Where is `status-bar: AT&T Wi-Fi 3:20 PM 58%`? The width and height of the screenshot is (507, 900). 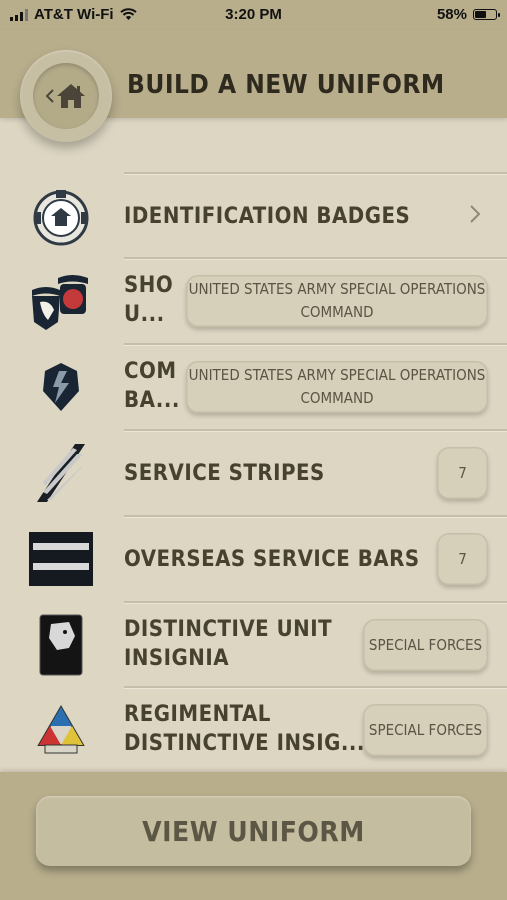
status-bar: AT&T Wi-Fi 3:20 PM 58% is located at coordinates (253, 15).